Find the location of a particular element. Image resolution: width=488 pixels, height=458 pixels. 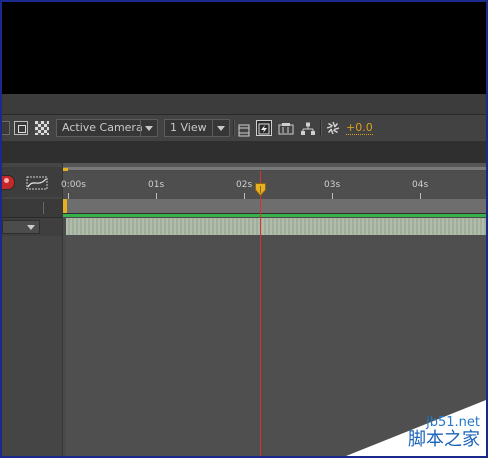

toggle-timeline-button is located at coordinates (286, 128).